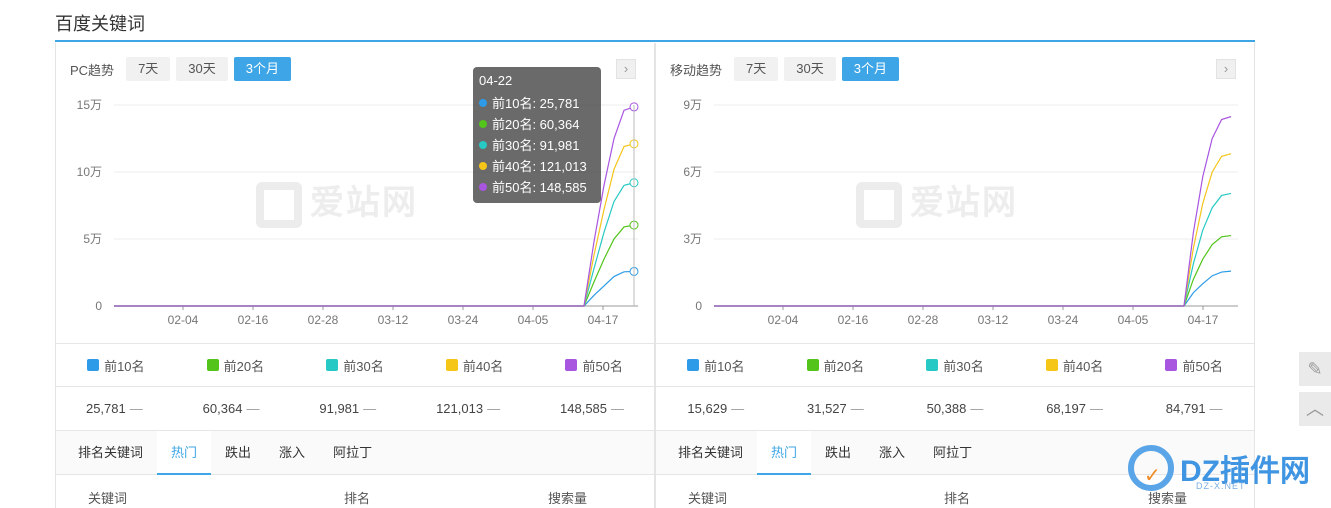 Image resolution: width=1331 pixels, height=508 pixels. I want to click on x-tick-label: 03-24, so click(1063, 320).